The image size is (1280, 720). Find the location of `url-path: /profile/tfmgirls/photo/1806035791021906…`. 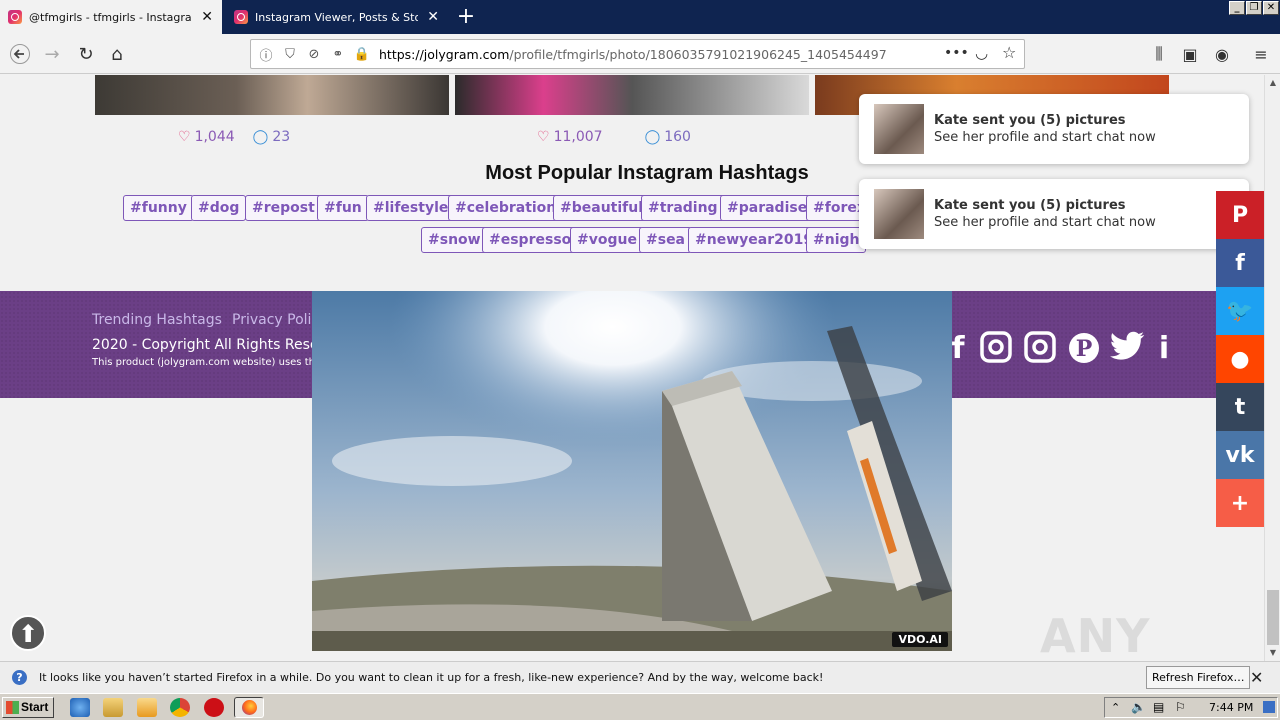

url-path: /profile/tfmgirls/photo/1806035791021906… is located at coordinates (698, 54).